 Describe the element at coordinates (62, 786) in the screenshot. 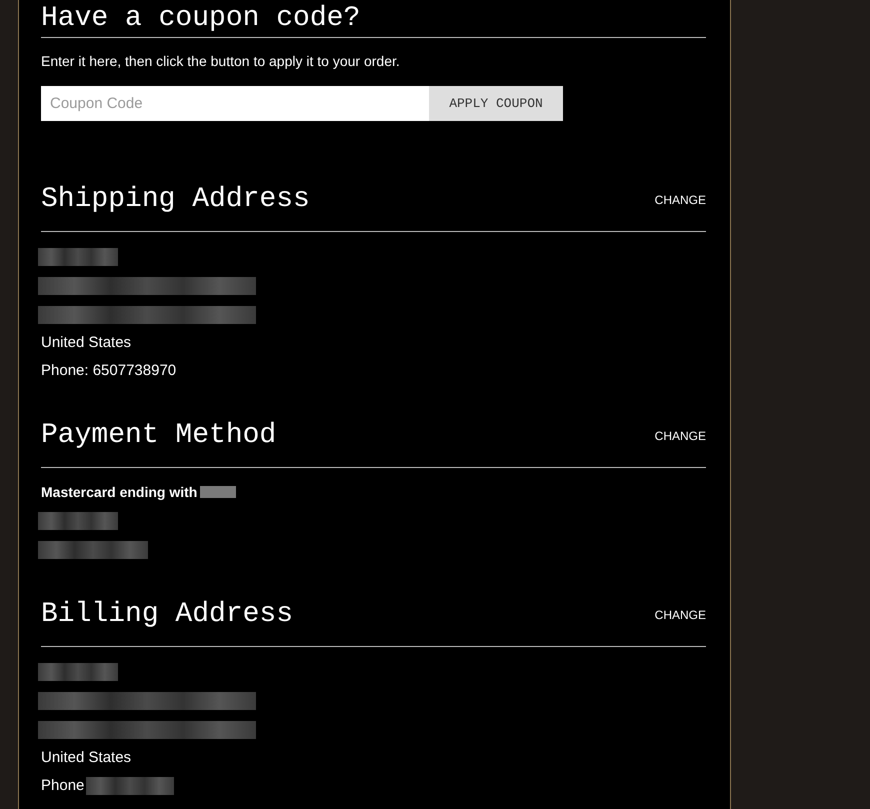

I see `phone-label: Phone` at that location.